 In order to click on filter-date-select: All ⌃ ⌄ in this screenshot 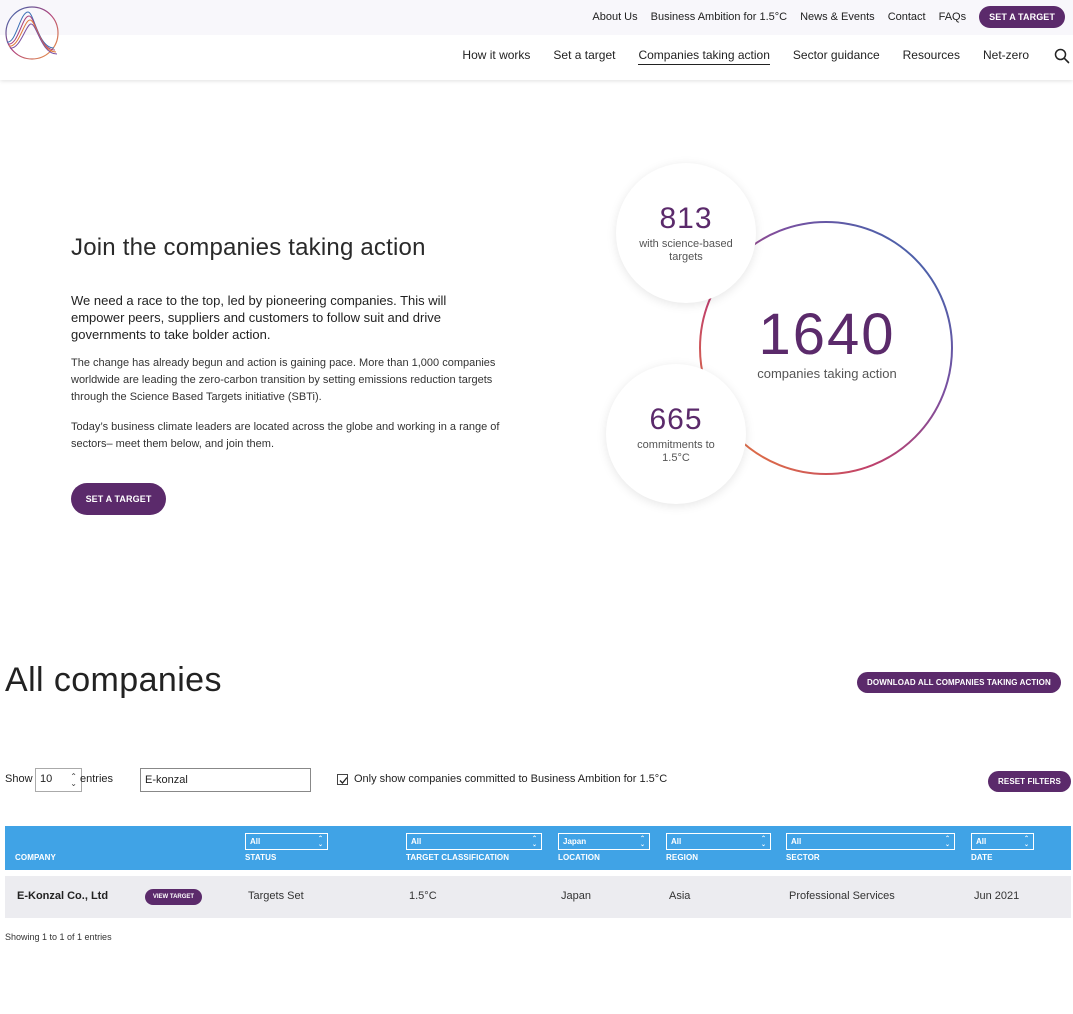, I will do `click(1002, 841)`.